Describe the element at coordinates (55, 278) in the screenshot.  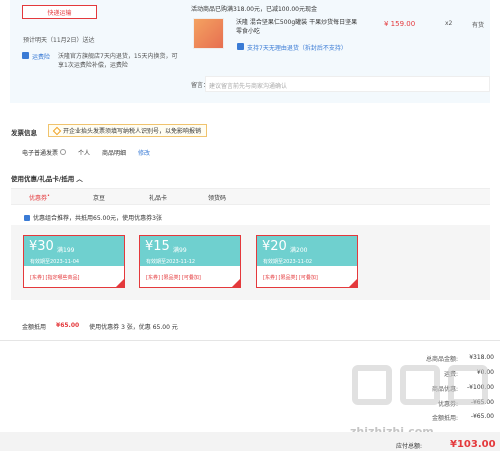
I see `coupon-tags: [东券] [指定哪些商品]` at that location.